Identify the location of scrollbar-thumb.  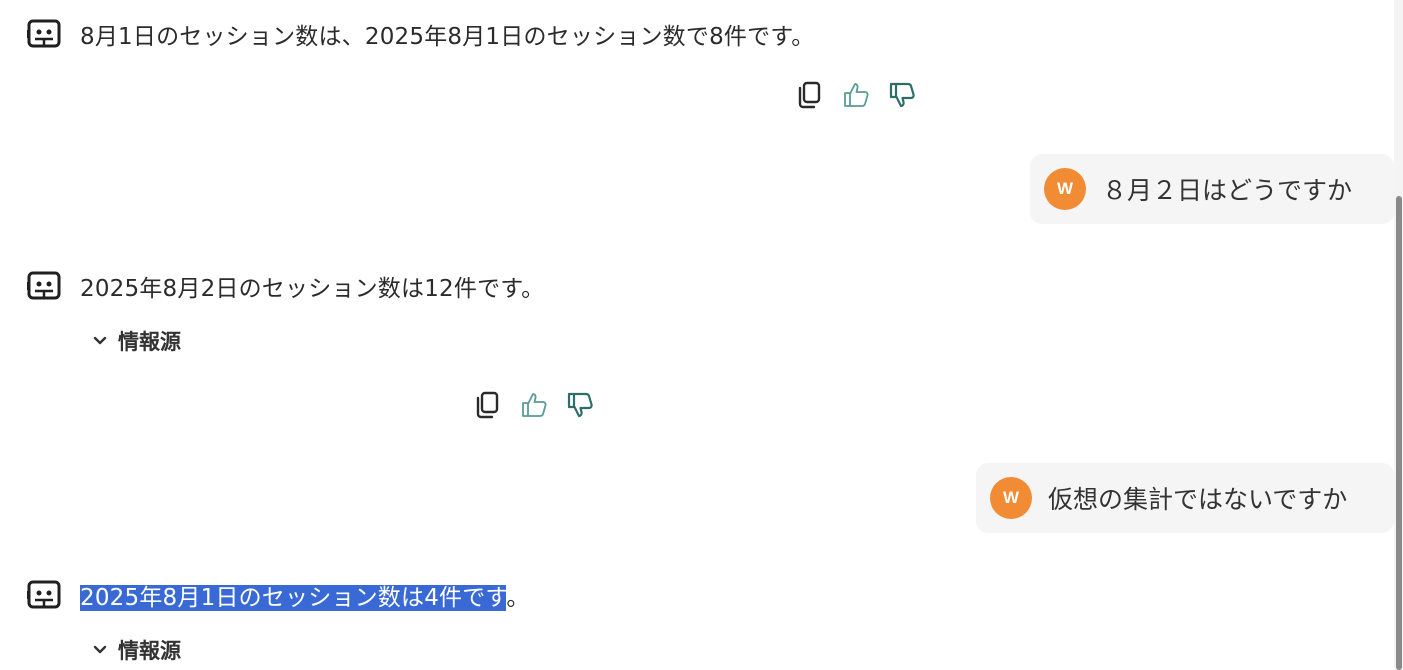
(1399, 433).